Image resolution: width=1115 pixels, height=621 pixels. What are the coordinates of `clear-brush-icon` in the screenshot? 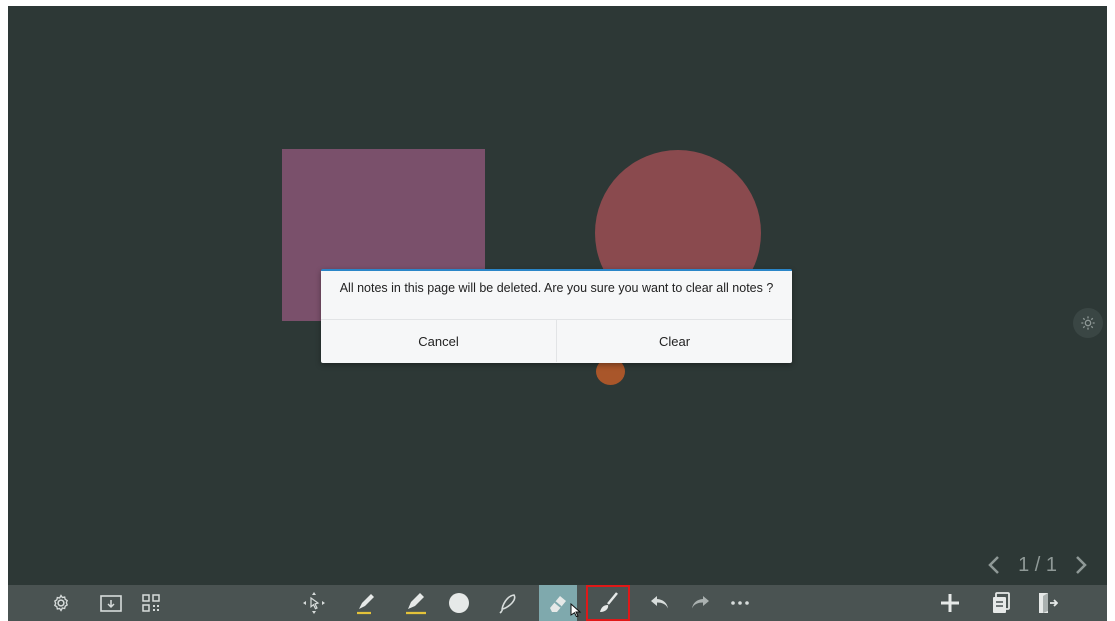 It's located at (608, 603).